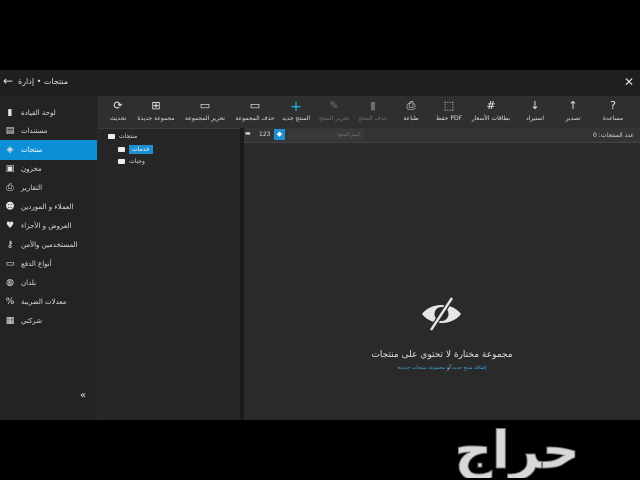 Image resolution: width=640 pixels, height=480 pixels. What do you see at coordinates (10, 321) in the screenshot?
I see `company-icon: ▦` at bounding box center [10, 321].